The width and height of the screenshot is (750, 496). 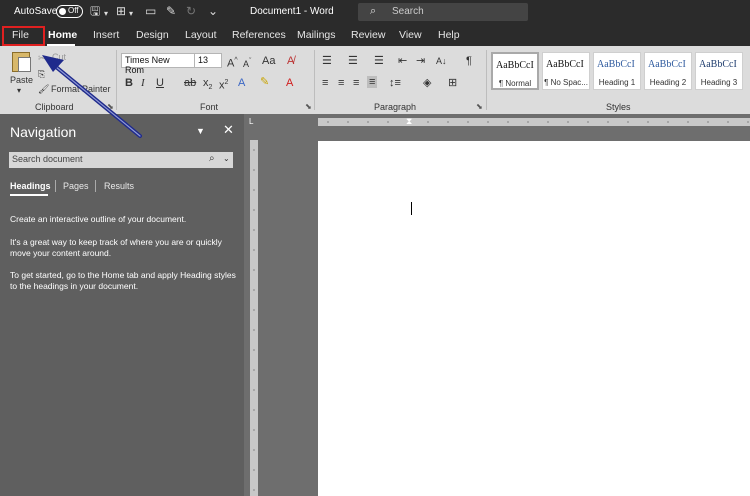 I want to click on style-heading-3: AaBbCcI Heading 3, so click(x=719, y=71).